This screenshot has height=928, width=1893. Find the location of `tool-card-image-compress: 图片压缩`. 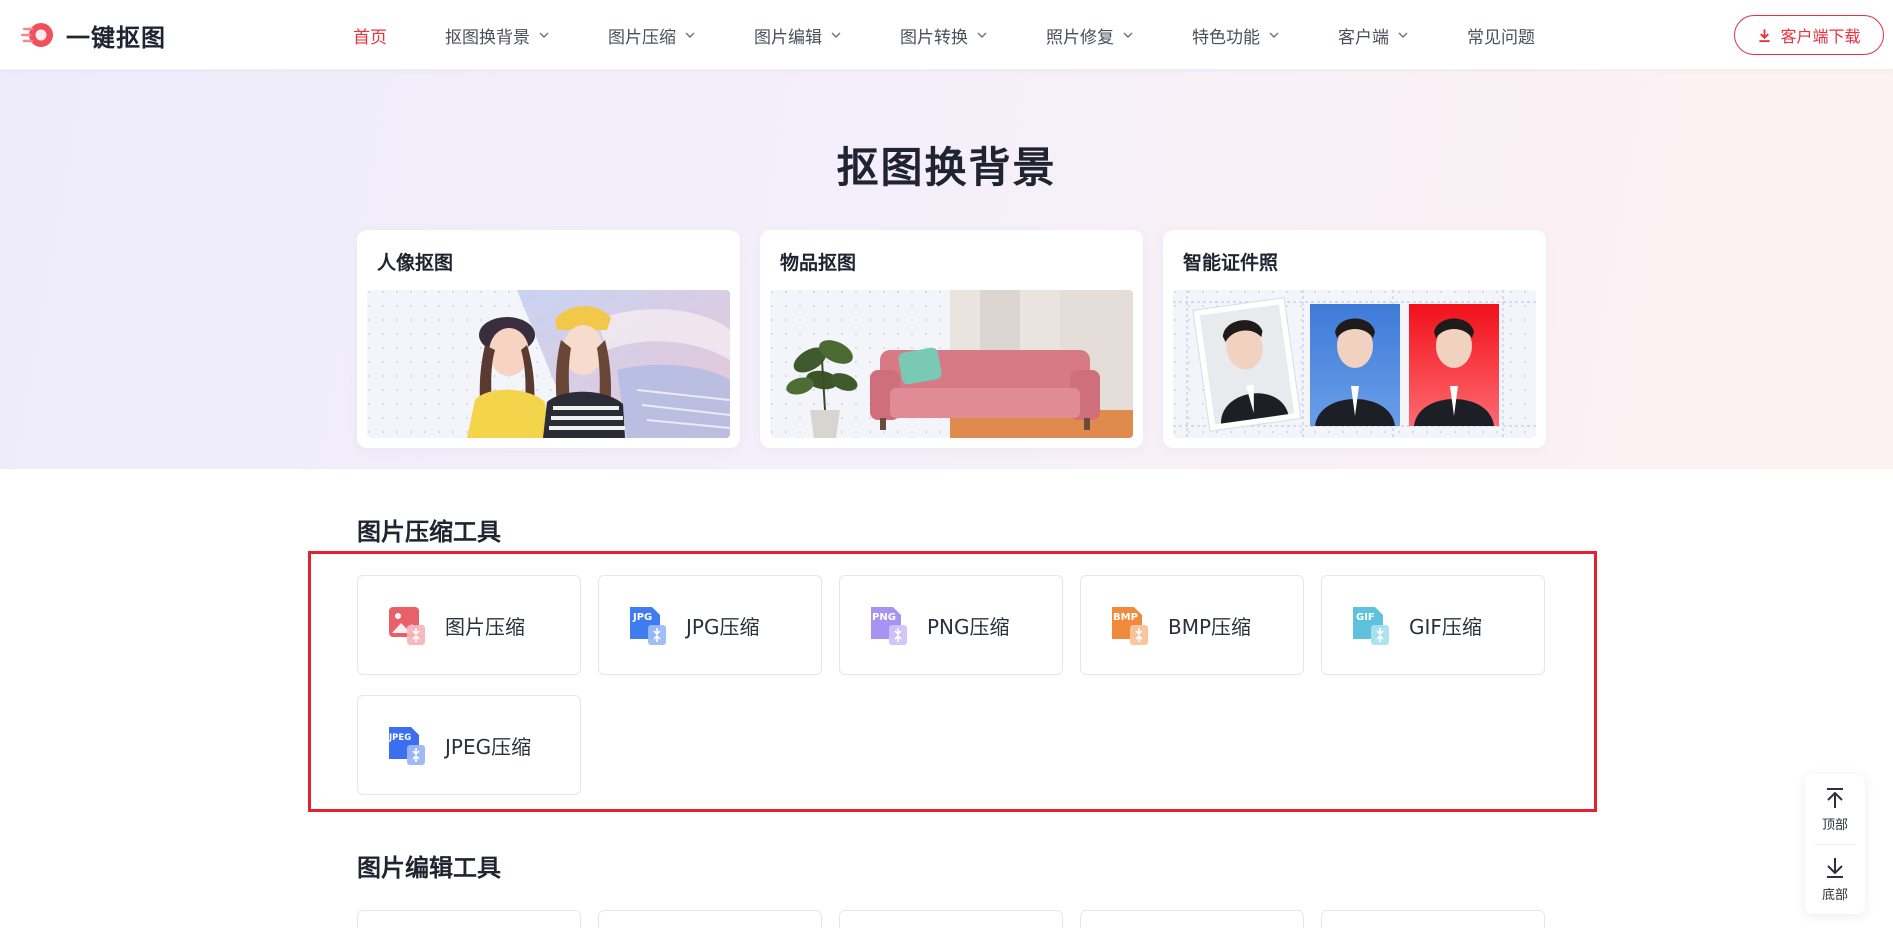

tool-card-image-compress: 图片压缩 is located at coordinates (469, 625).